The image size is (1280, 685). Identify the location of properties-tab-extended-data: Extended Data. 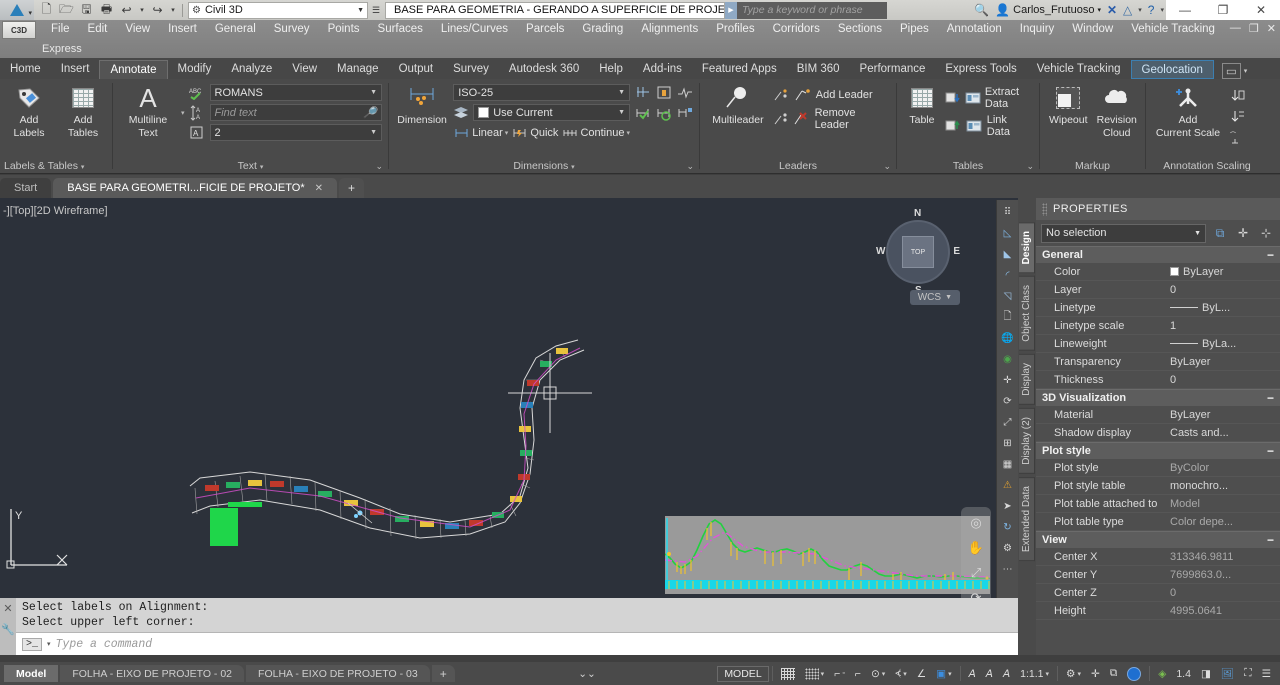
(1027, 518).